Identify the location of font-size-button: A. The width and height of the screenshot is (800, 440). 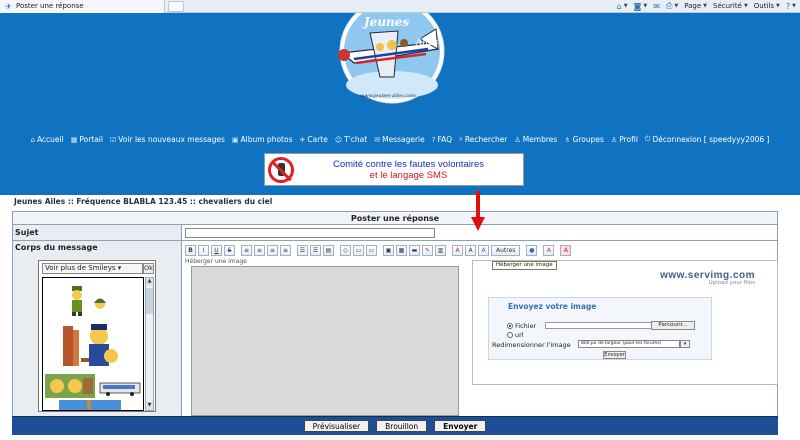
(470, 250).